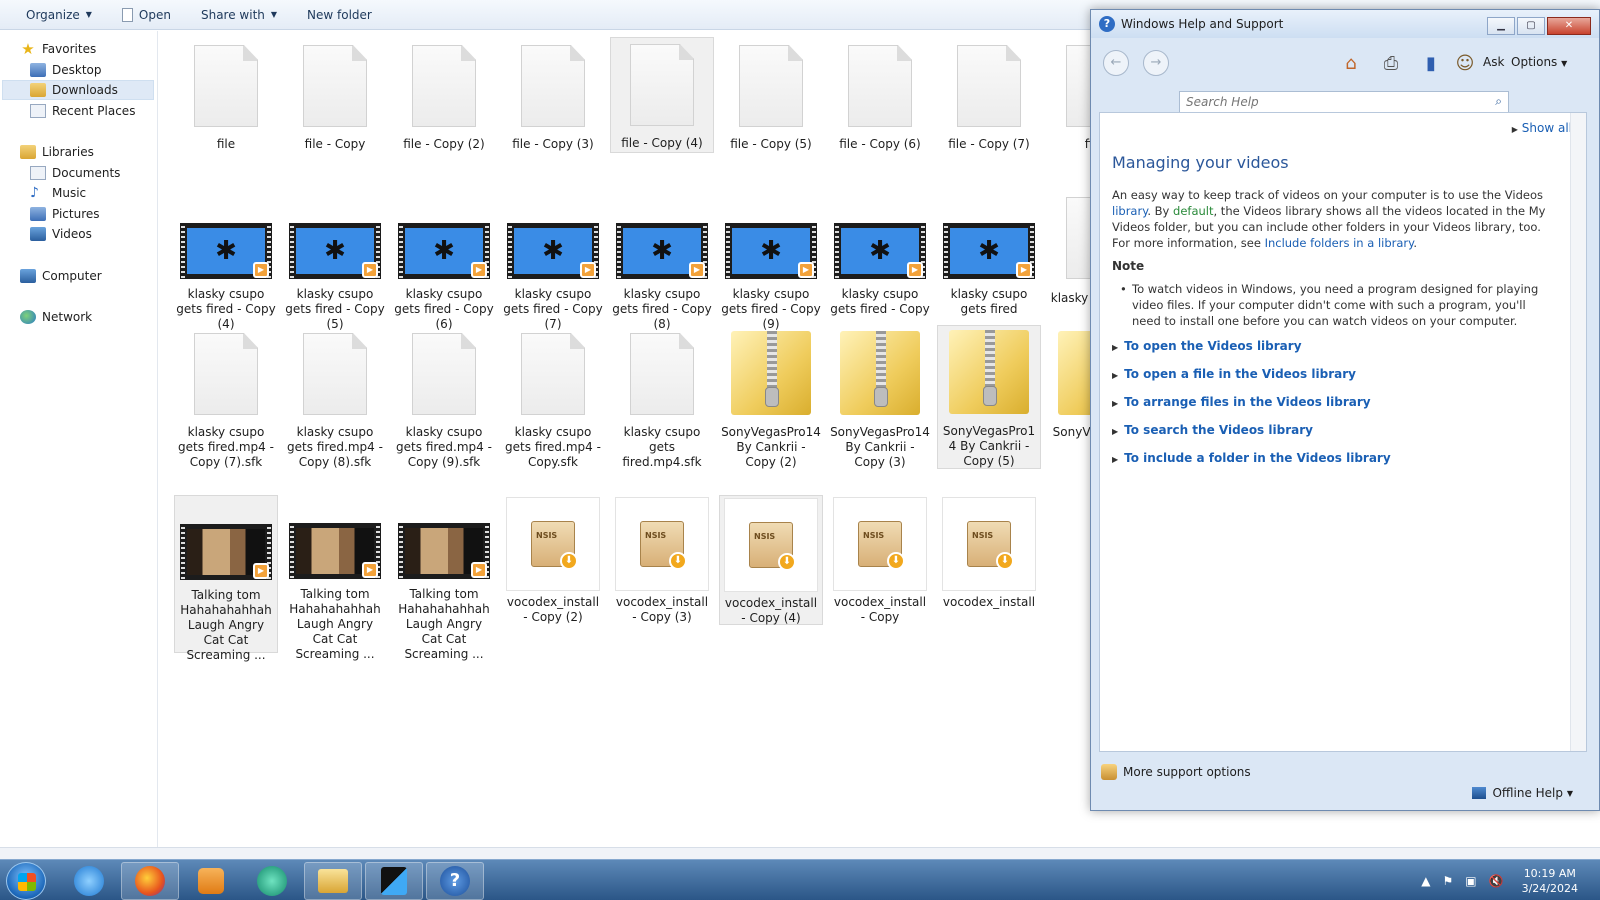  I want to click on nav-videos: Videos, so click(61, 234).